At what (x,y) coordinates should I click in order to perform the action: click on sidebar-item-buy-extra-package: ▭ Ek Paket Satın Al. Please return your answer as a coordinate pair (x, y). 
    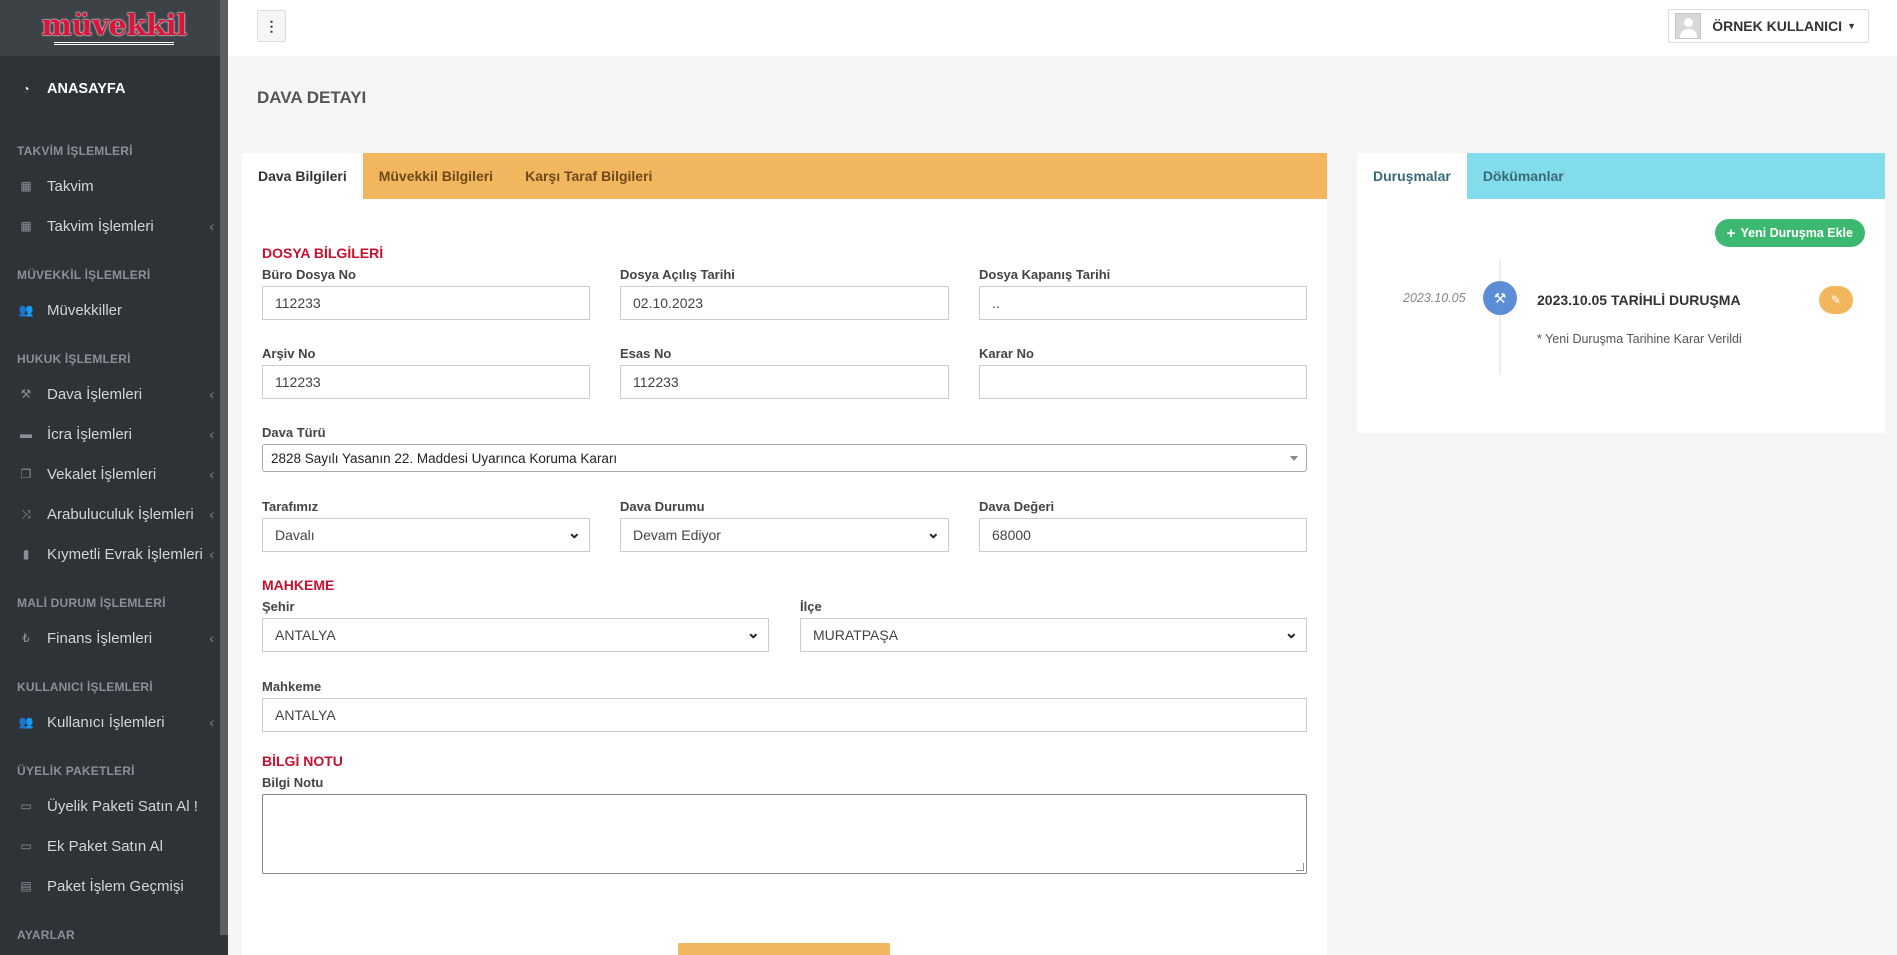
    Looking at the image, I should click on (114, 846).